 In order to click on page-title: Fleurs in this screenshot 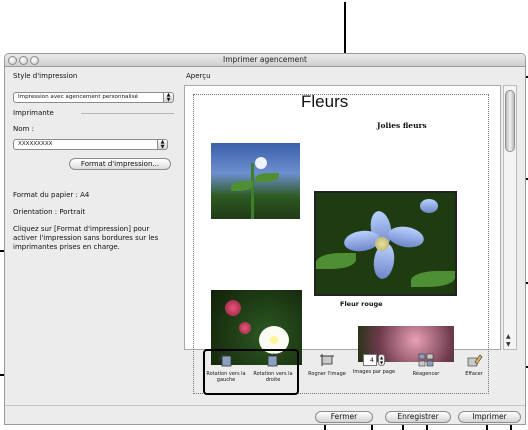, I will do `click(325, 101)`.